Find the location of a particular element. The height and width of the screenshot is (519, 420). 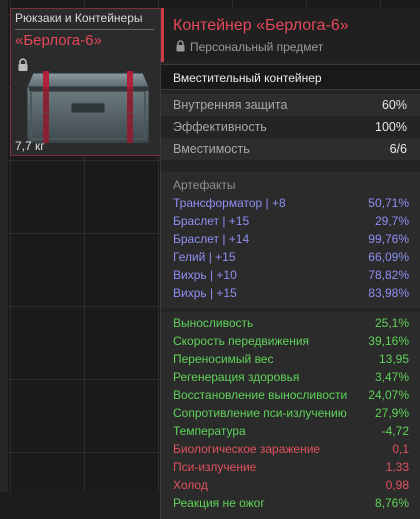

effect-value: 25,1% is located at coordinates (391, 323).